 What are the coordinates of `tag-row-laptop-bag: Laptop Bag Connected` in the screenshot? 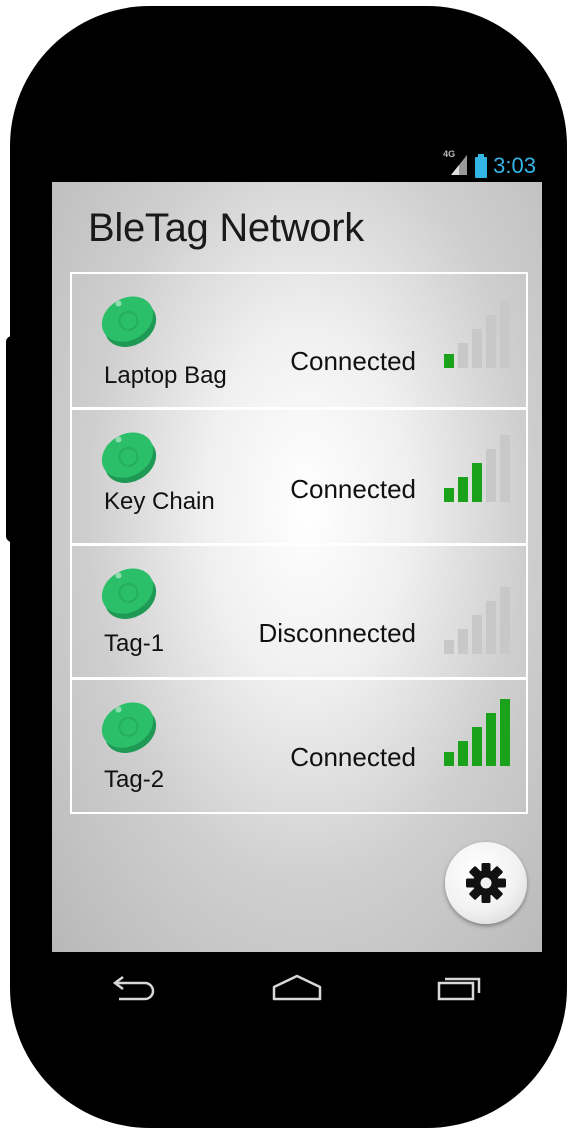 It's located at (299, 342).